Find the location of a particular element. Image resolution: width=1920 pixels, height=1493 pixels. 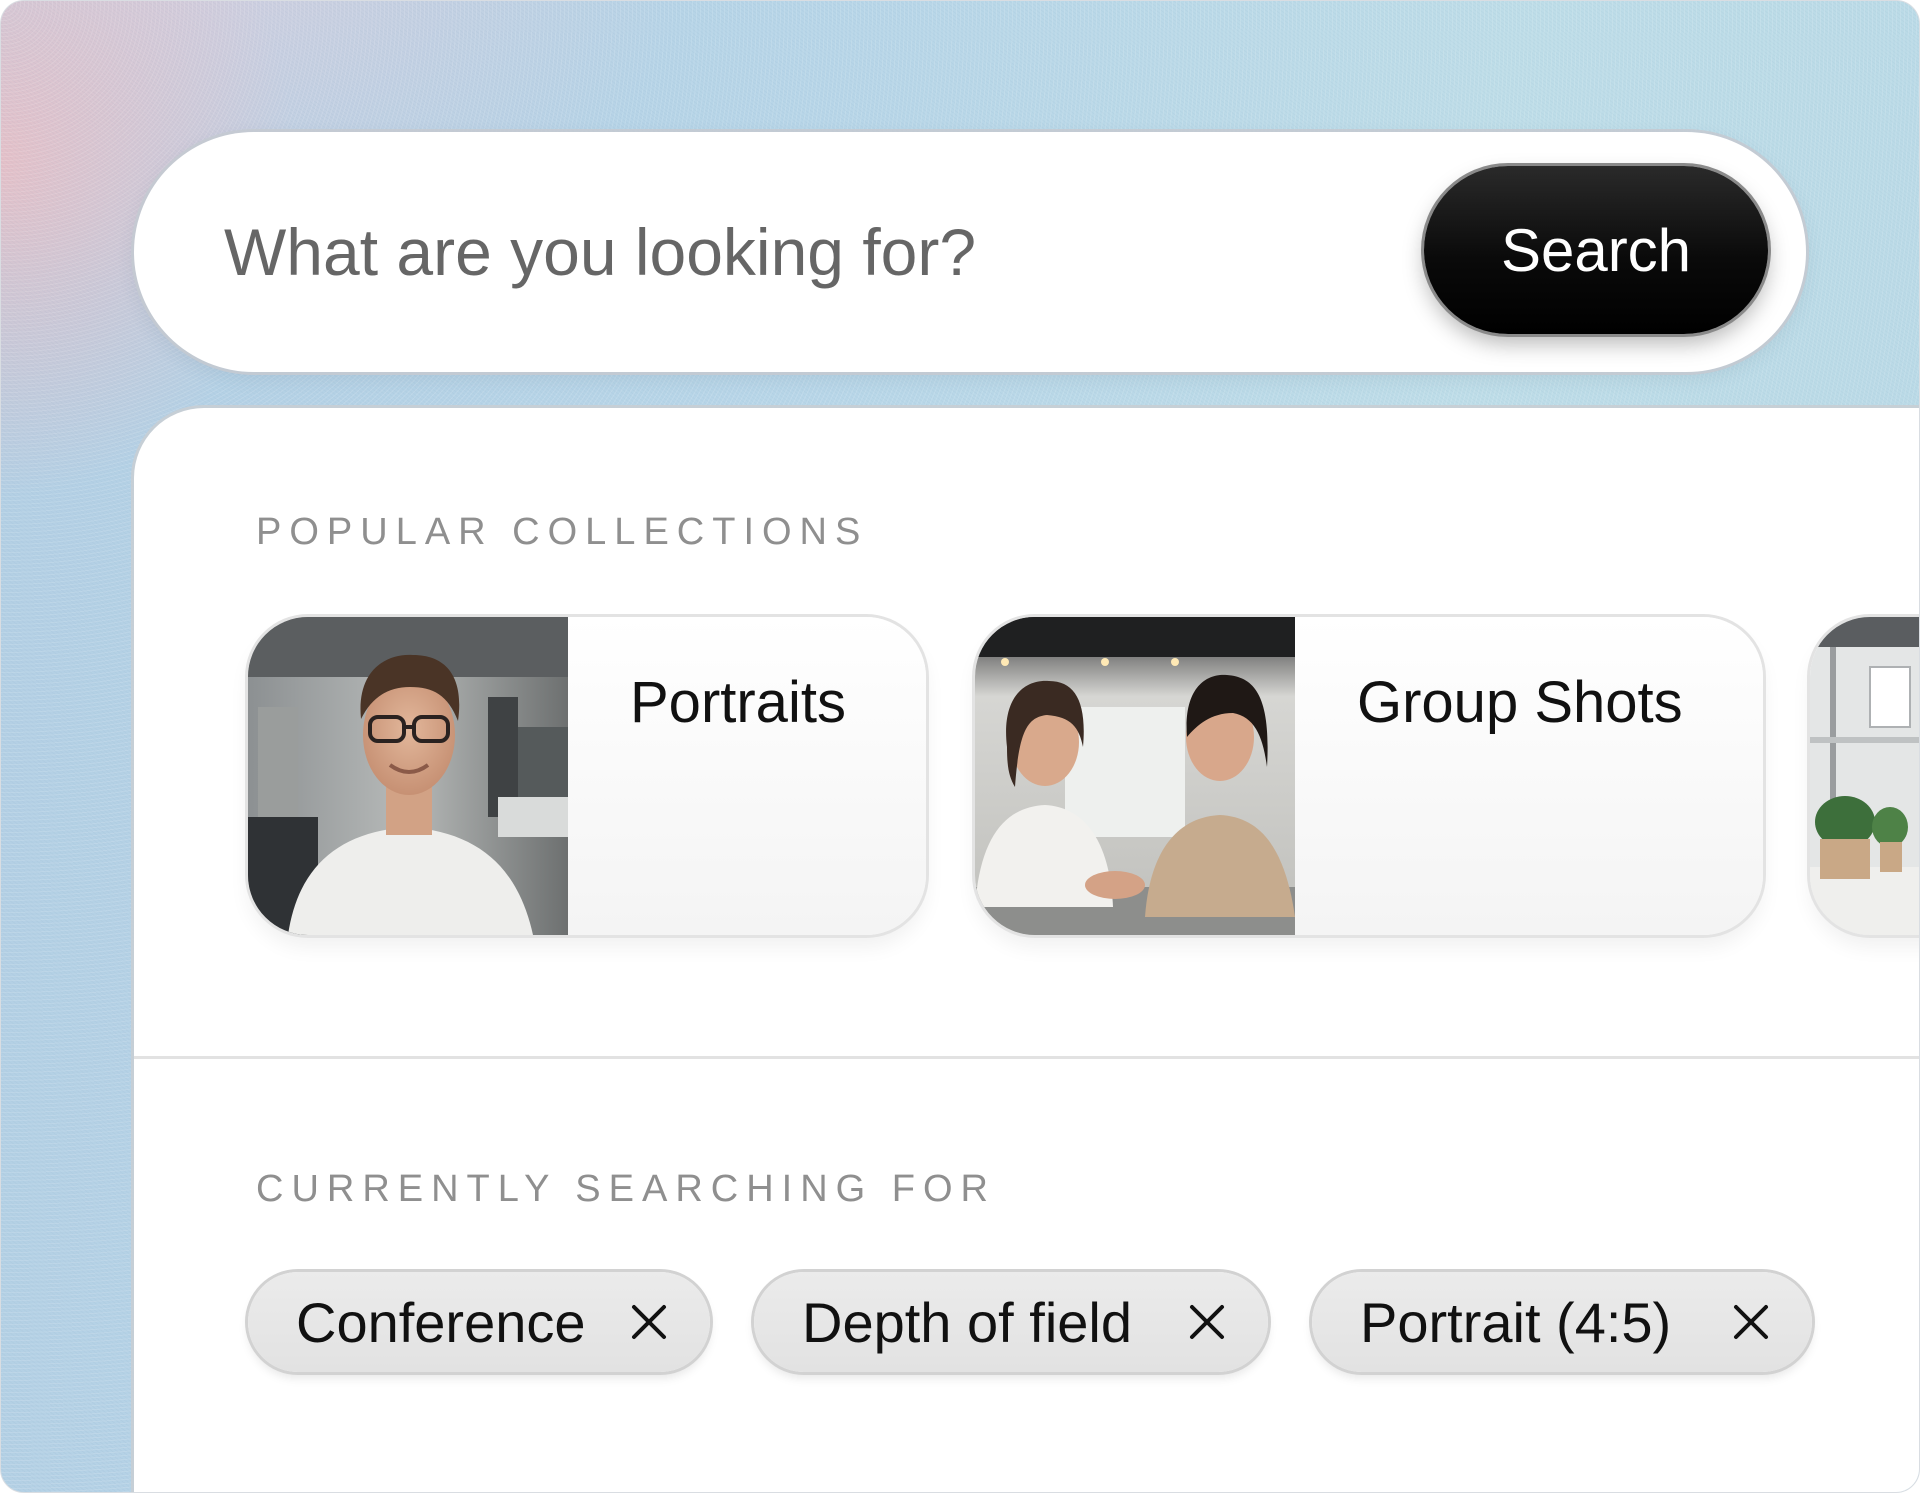

portraits-thumbnail is located at coordinates (408, 776).